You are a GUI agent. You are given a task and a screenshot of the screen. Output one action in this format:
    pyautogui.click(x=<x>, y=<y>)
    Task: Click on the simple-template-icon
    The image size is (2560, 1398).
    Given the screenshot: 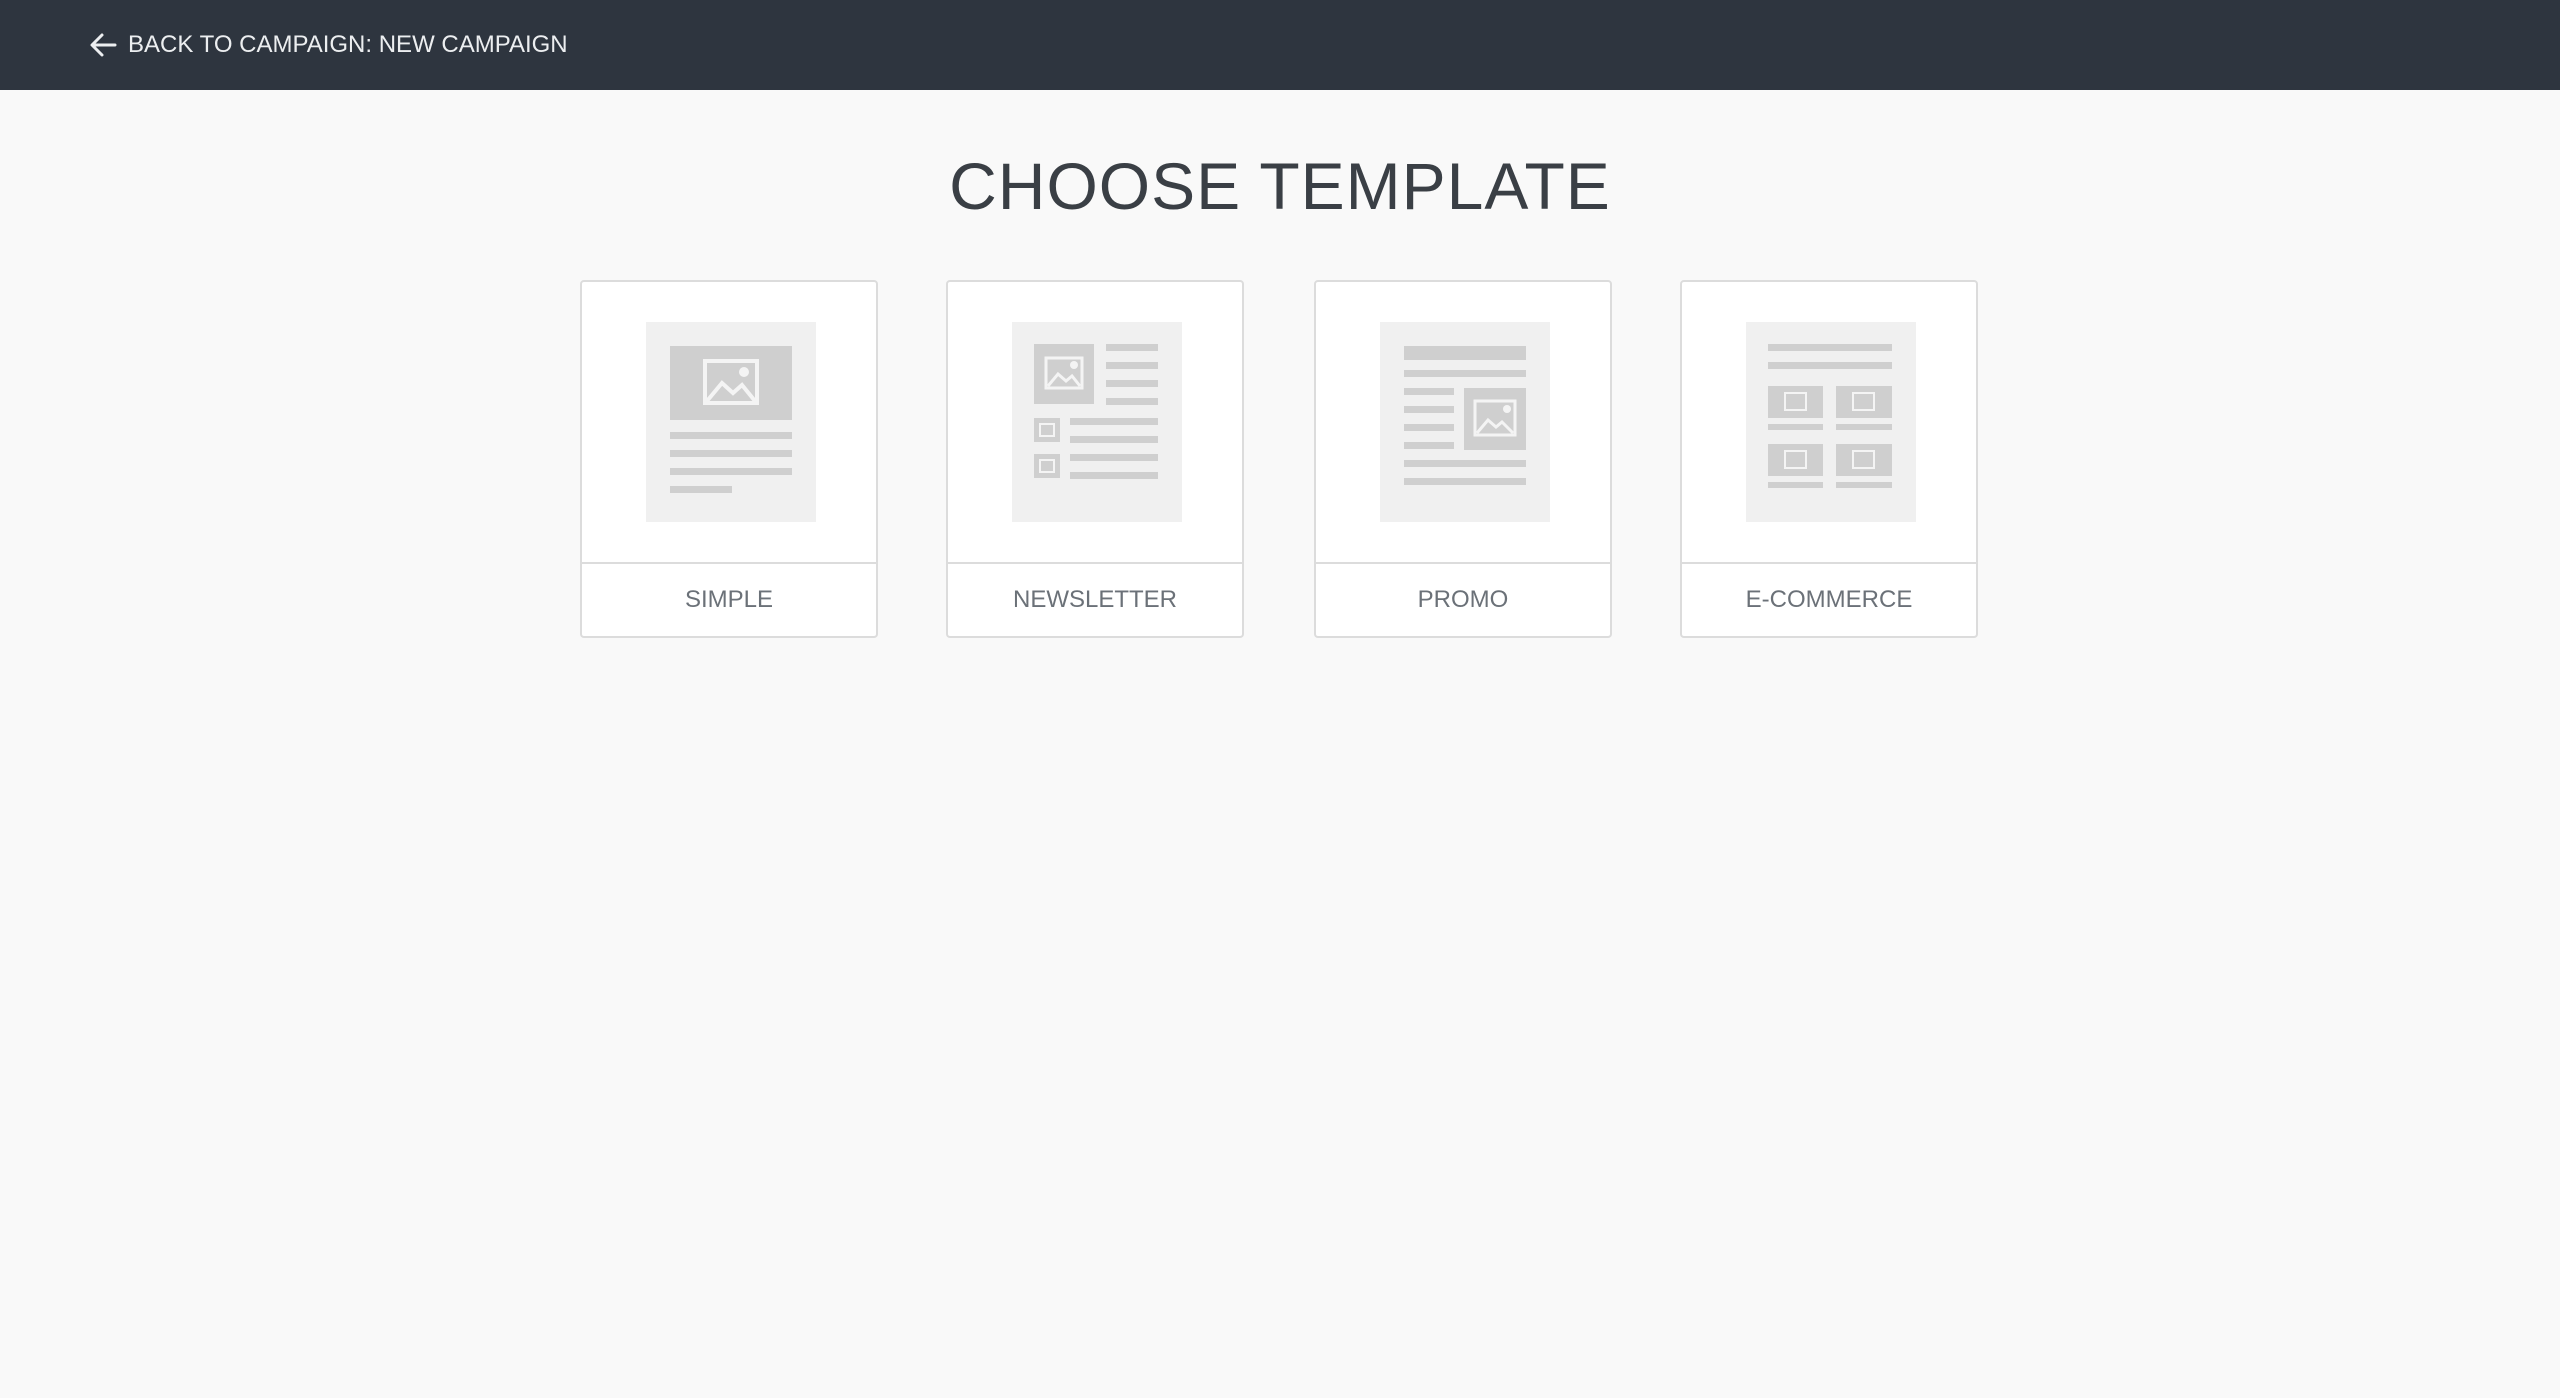 What is the action you would take?
    pyautogui.click(x=731, y=422)
    